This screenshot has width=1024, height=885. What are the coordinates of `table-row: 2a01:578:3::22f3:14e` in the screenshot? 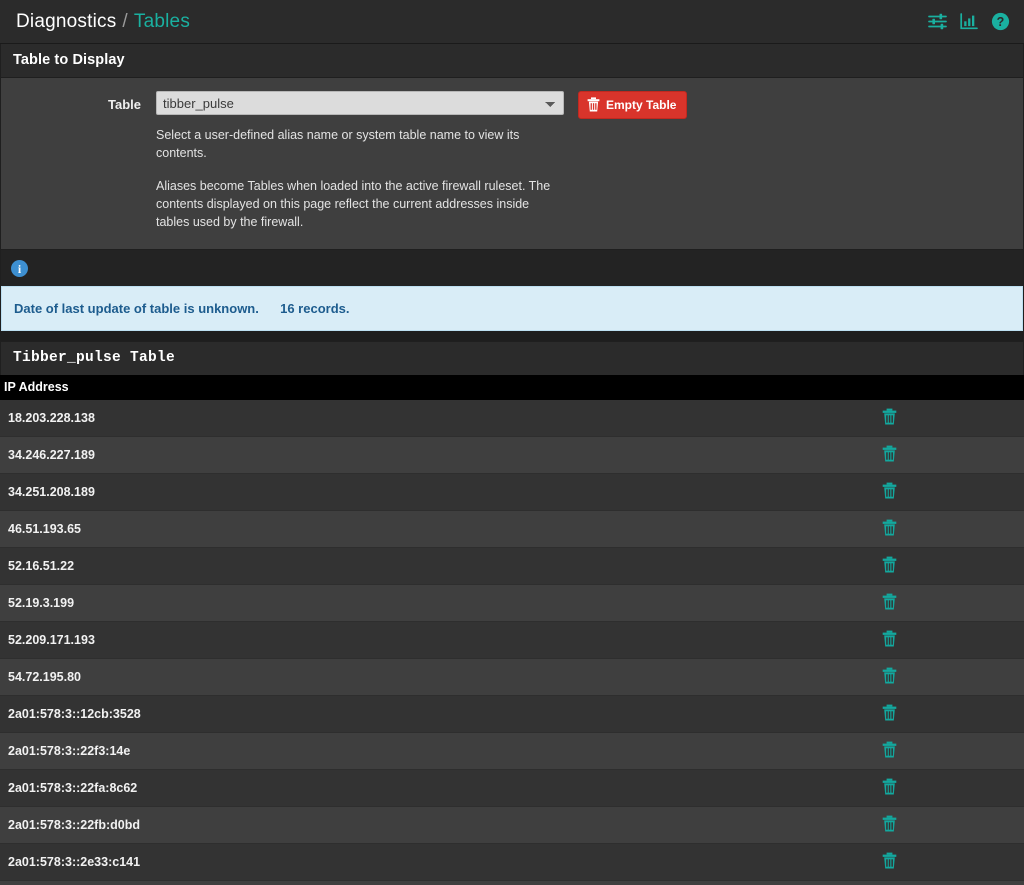 It's located at (512, 751).